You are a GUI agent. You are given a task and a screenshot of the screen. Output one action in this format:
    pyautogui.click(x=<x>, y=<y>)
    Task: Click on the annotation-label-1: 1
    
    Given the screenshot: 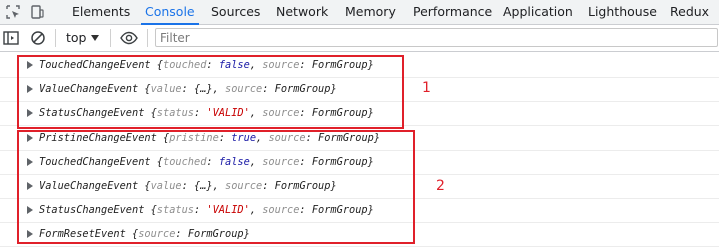 What is the action you would take?
    pyautogui.click(x=426, y=88)
    